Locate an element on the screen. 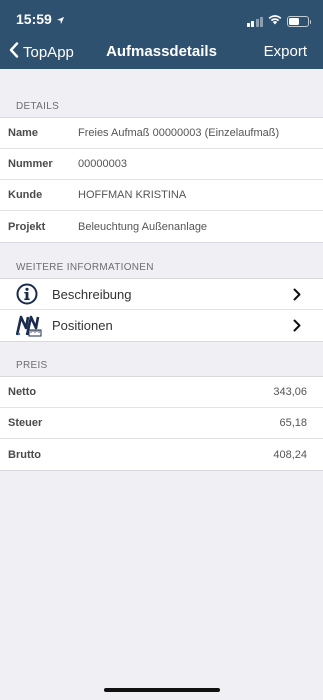 Image resolution: width=323 pixels, height=700 pixels. measurement-icon is located at coordinates (28, 325).